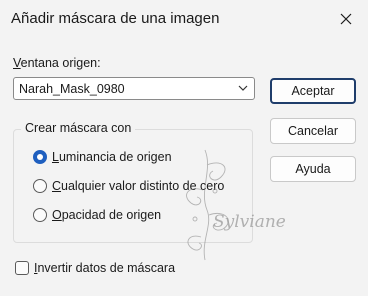 This screenshot has width=368, height=296. I want to click on source-window-label: Ventana origen:, so click(57, 63).